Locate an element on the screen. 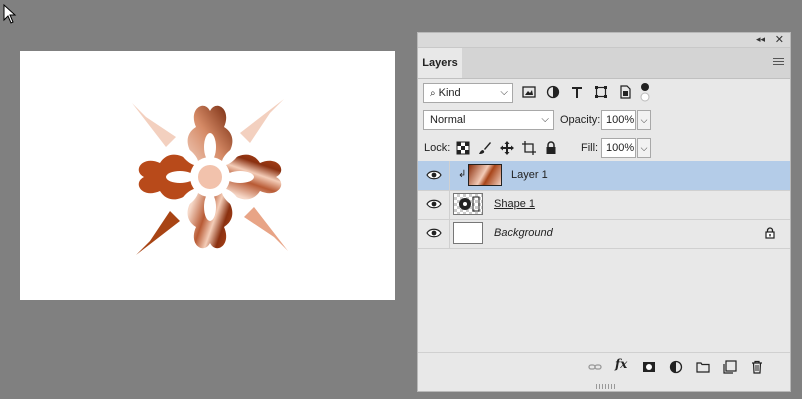 This screenshot has width=802, height=399. type-layer-filter-icon is located at coordinates (577, 92).